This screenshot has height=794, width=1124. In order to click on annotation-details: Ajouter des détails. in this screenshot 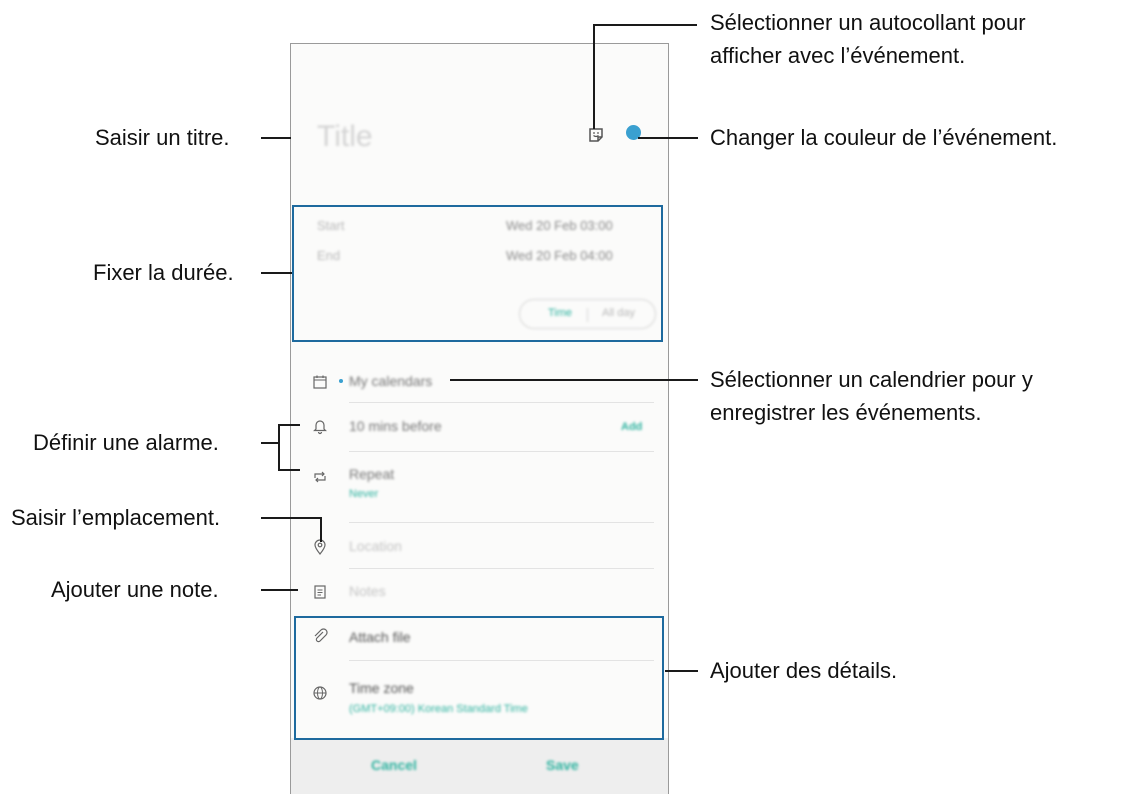, I will do `click(804, 670)`.